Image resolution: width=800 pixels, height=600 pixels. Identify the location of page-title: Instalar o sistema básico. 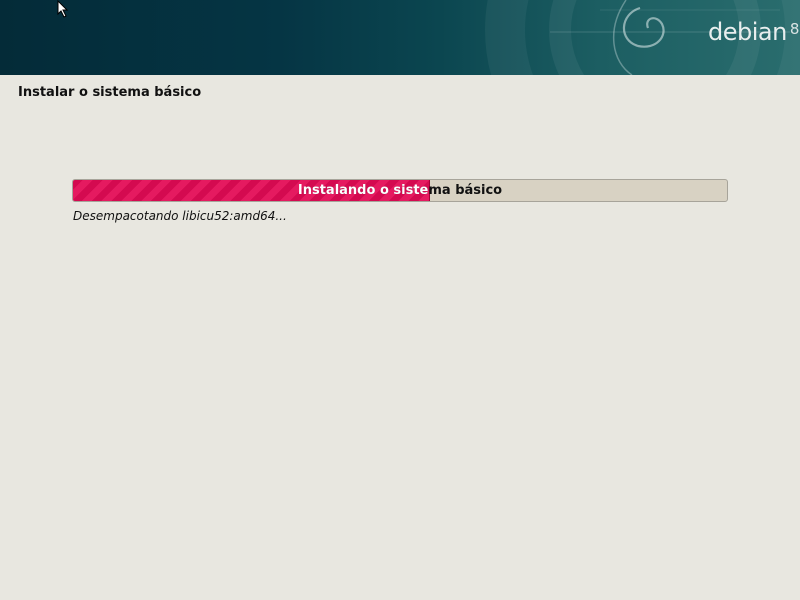
(110, 92).